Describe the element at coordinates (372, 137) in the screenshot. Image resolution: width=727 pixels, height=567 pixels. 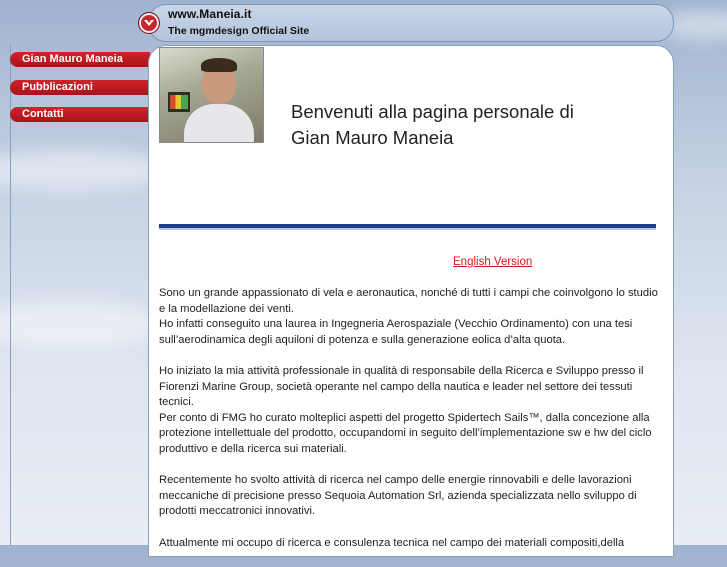
I see `welcome-line-2: Gian Mauro Maneia` at that location.